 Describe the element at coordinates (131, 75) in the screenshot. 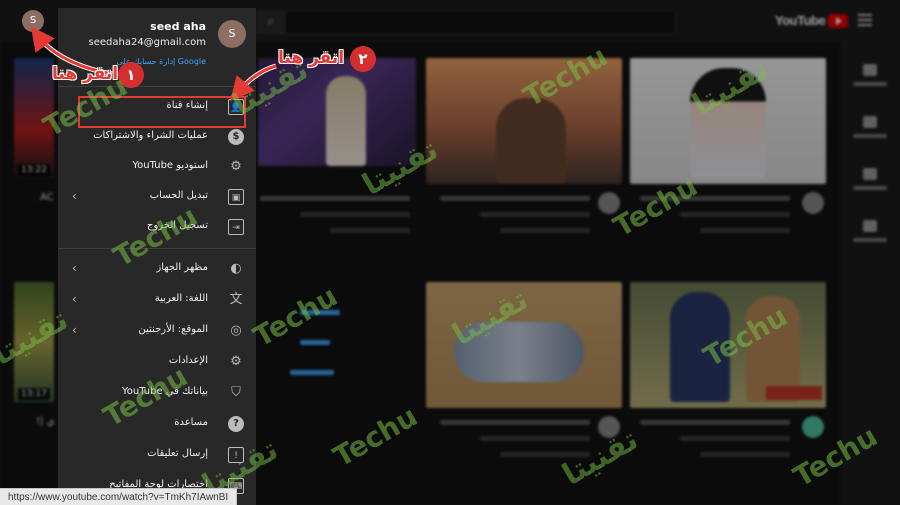

I see `step-1-badge: ١` at that location.